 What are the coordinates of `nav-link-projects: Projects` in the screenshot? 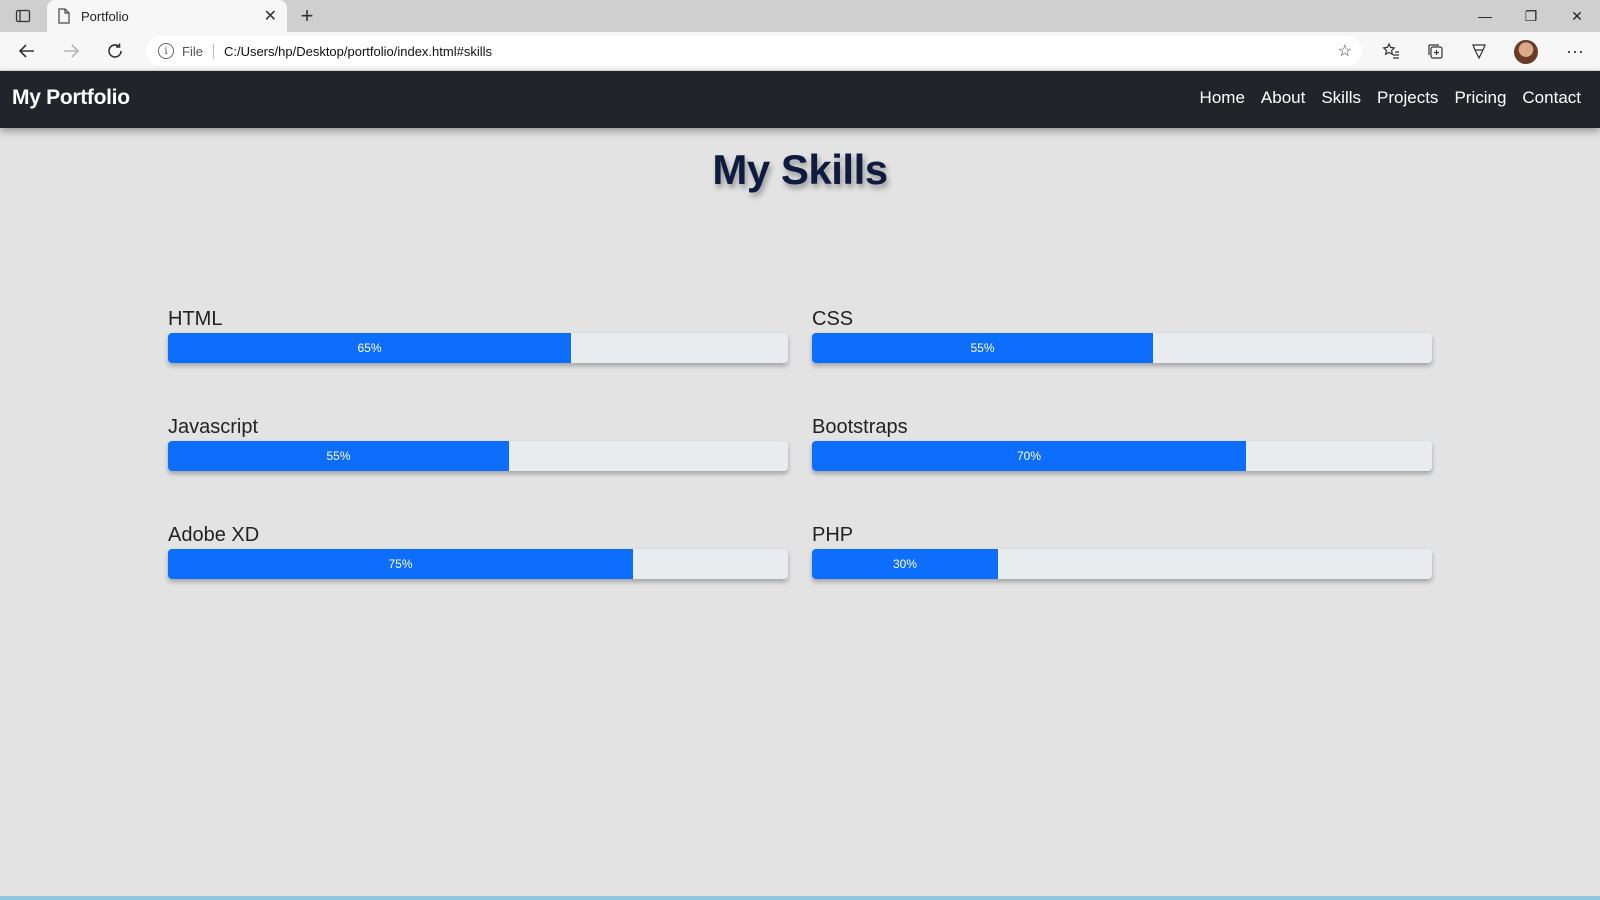 It's located at (1407, 98).